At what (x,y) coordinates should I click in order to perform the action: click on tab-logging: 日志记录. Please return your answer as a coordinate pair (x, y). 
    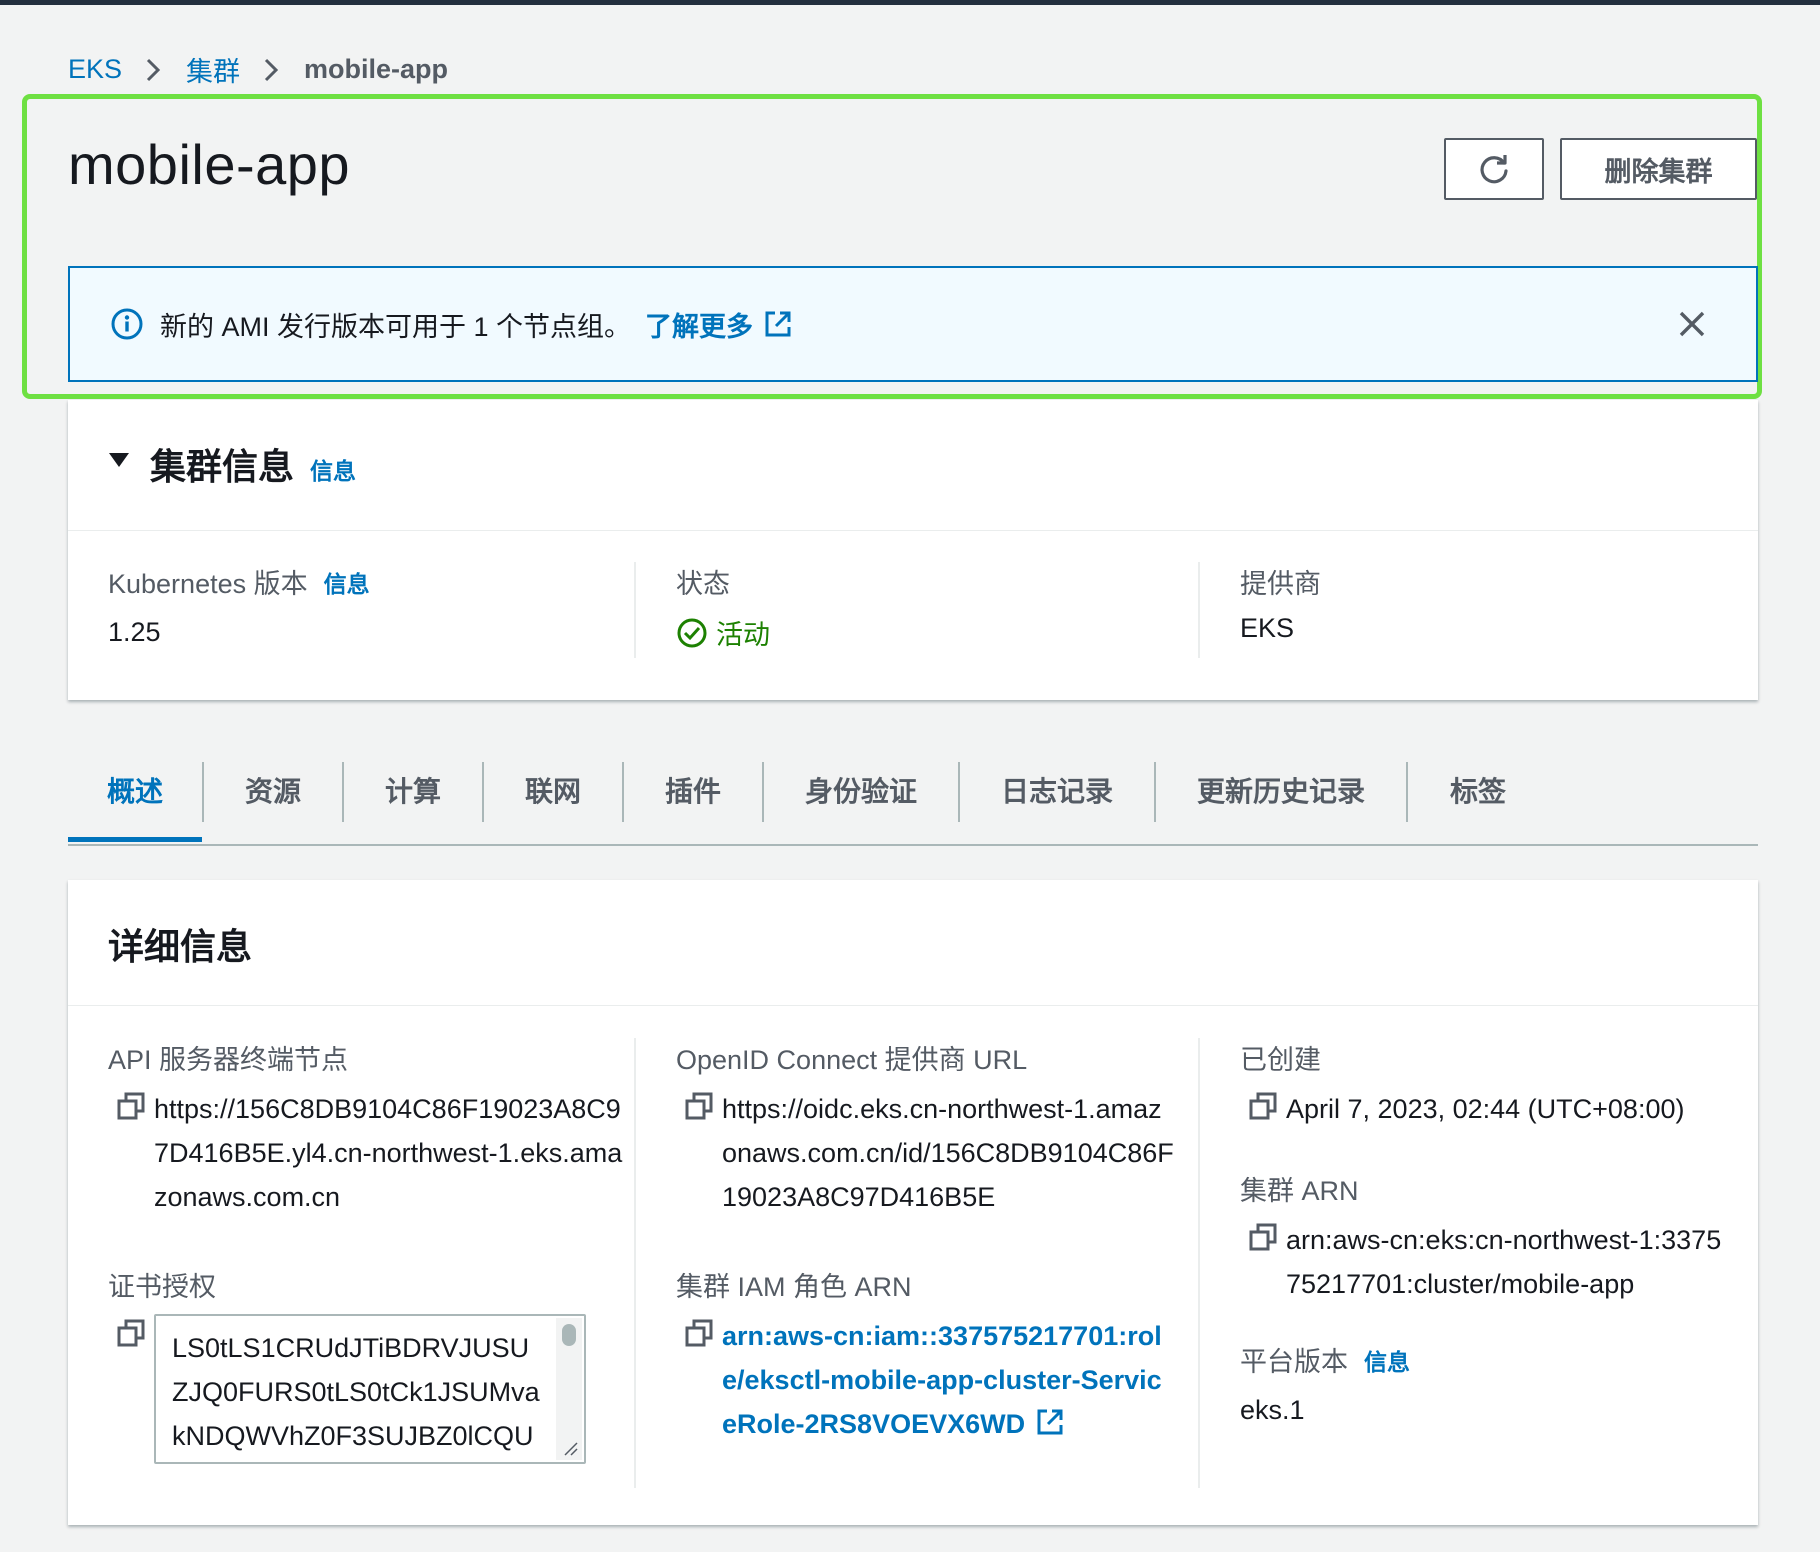
    Looking at the image, I should click on (1057, 790).